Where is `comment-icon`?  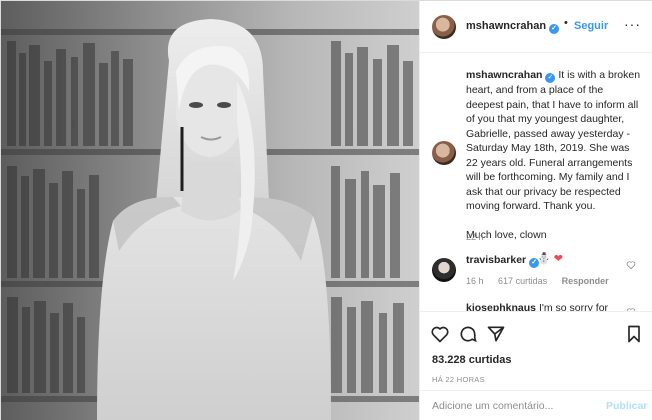 comment-icon is located at coordinates (468, 334).